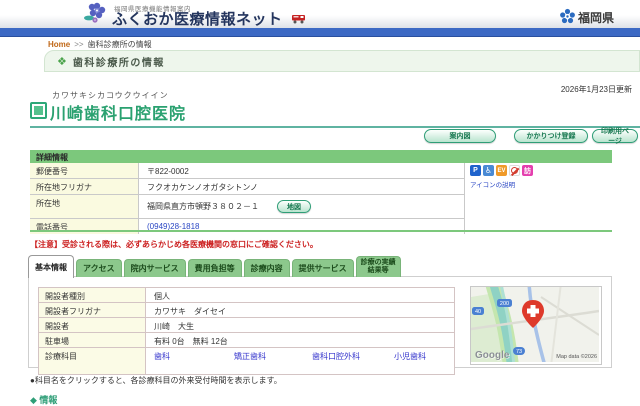  Describe the element at coordinates (615, 136) in the screenshot. I see `print-page-button: 印刷用ページ` at that location.